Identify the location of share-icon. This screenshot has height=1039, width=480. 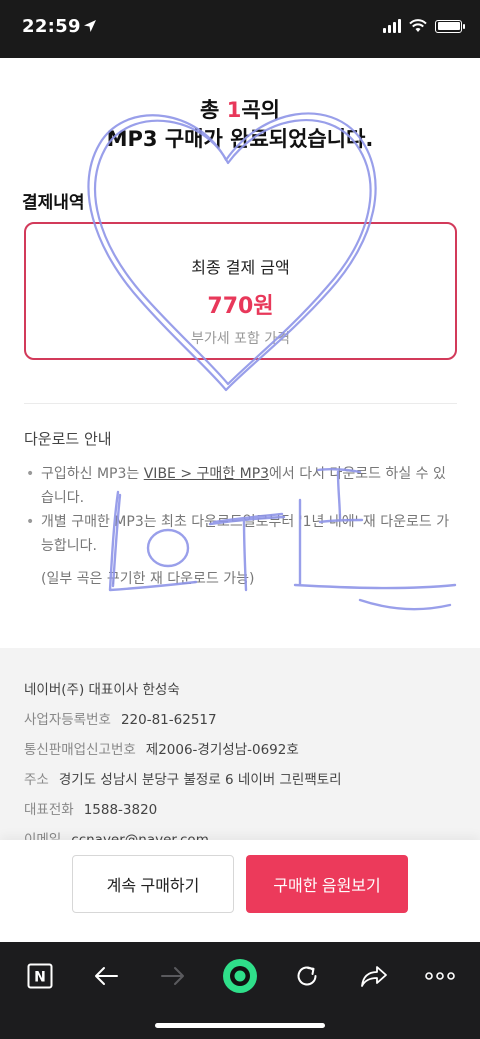
(374, 976).